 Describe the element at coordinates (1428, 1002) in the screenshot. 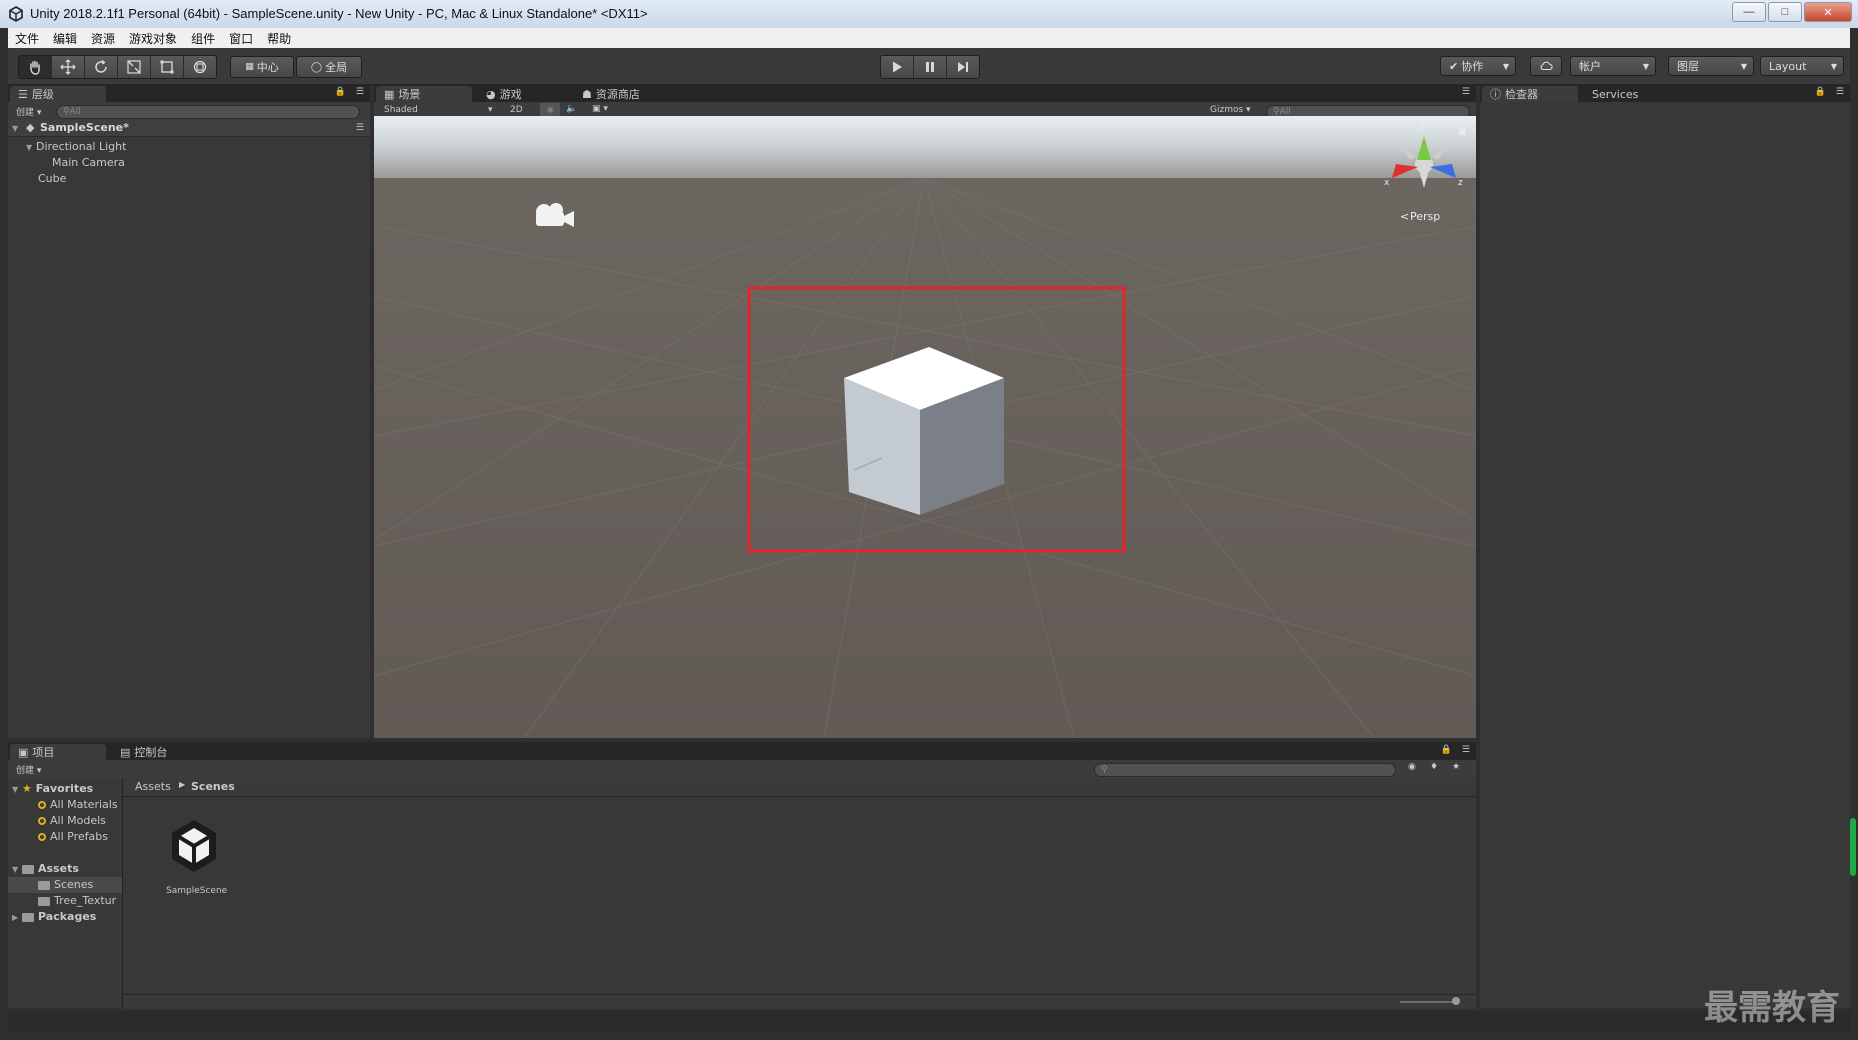

I see `zoom-slider-track` at that location.